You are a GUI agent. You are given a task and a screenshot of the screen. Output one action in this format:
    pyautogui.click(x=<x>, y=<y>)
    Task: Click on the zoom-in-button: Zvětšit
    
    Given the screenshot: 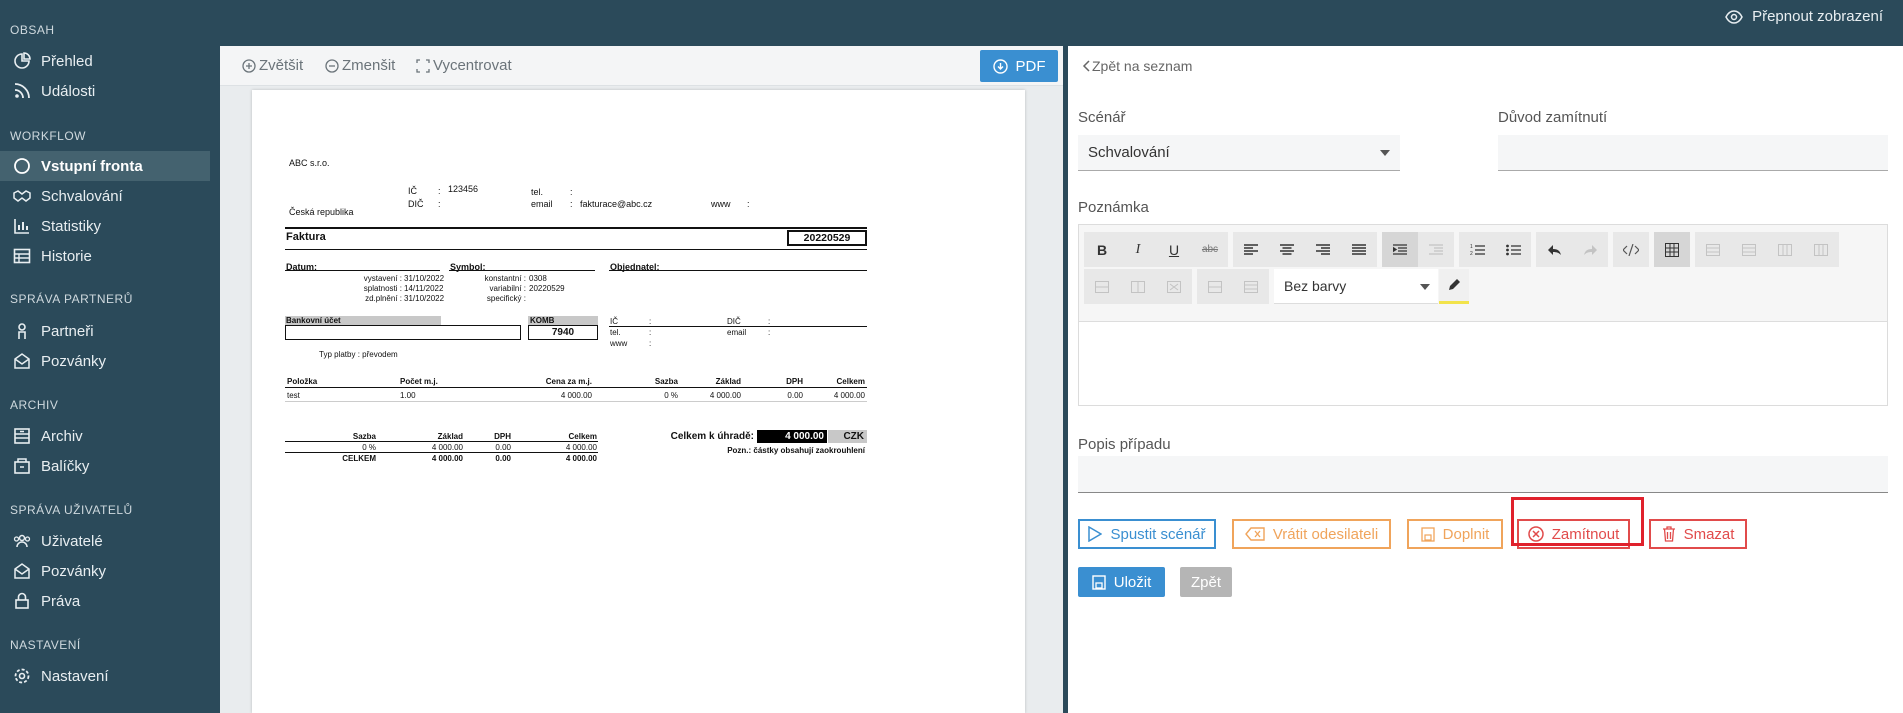 What is the action you would take?
    pyautogui.click(x=272, y=65)
    